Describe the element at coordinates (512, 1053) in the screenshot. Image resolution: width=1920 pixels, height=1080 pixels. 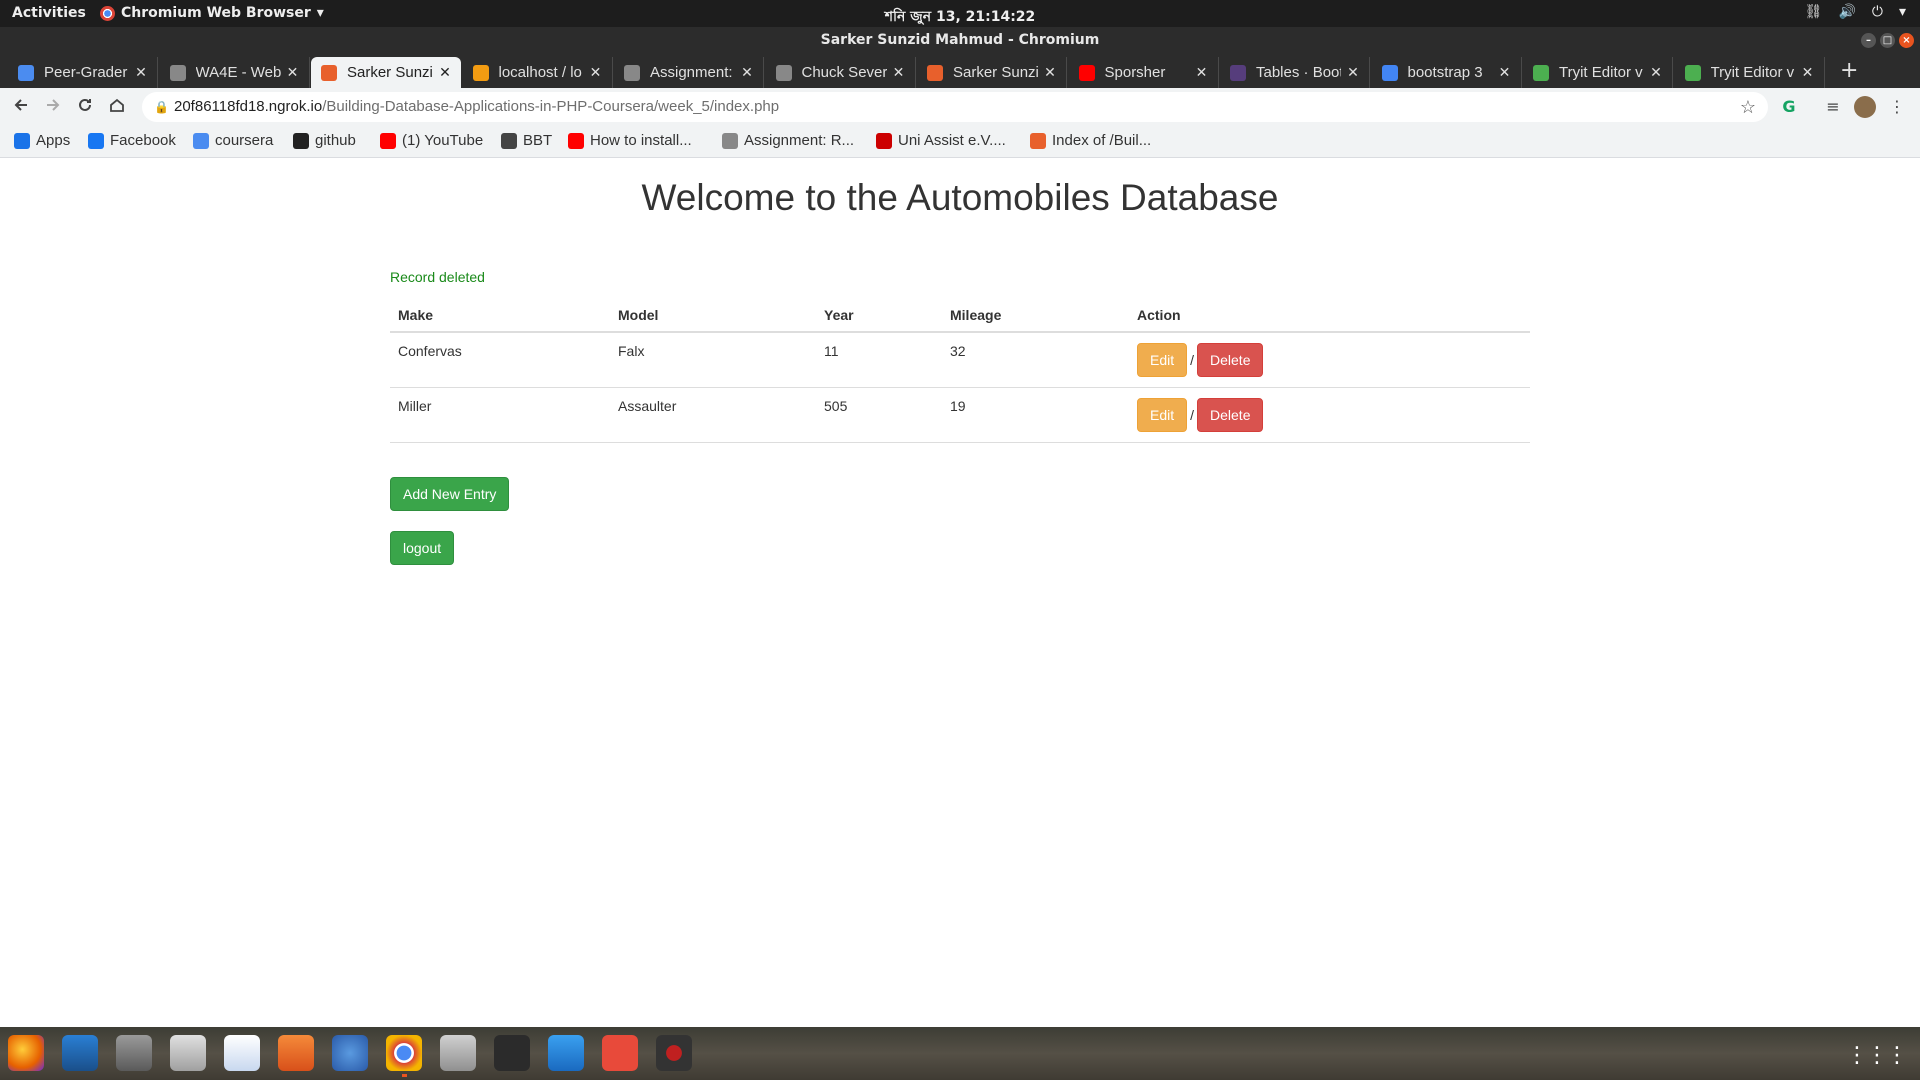
I see `terminal-icon` at that location.